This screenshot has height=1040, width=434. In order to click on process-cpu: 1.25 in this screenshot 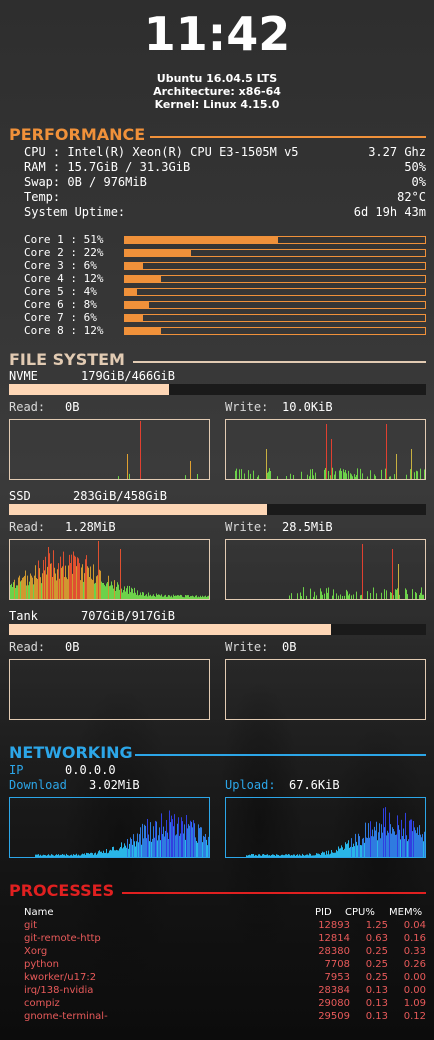, I will do `click(376, 925)`.